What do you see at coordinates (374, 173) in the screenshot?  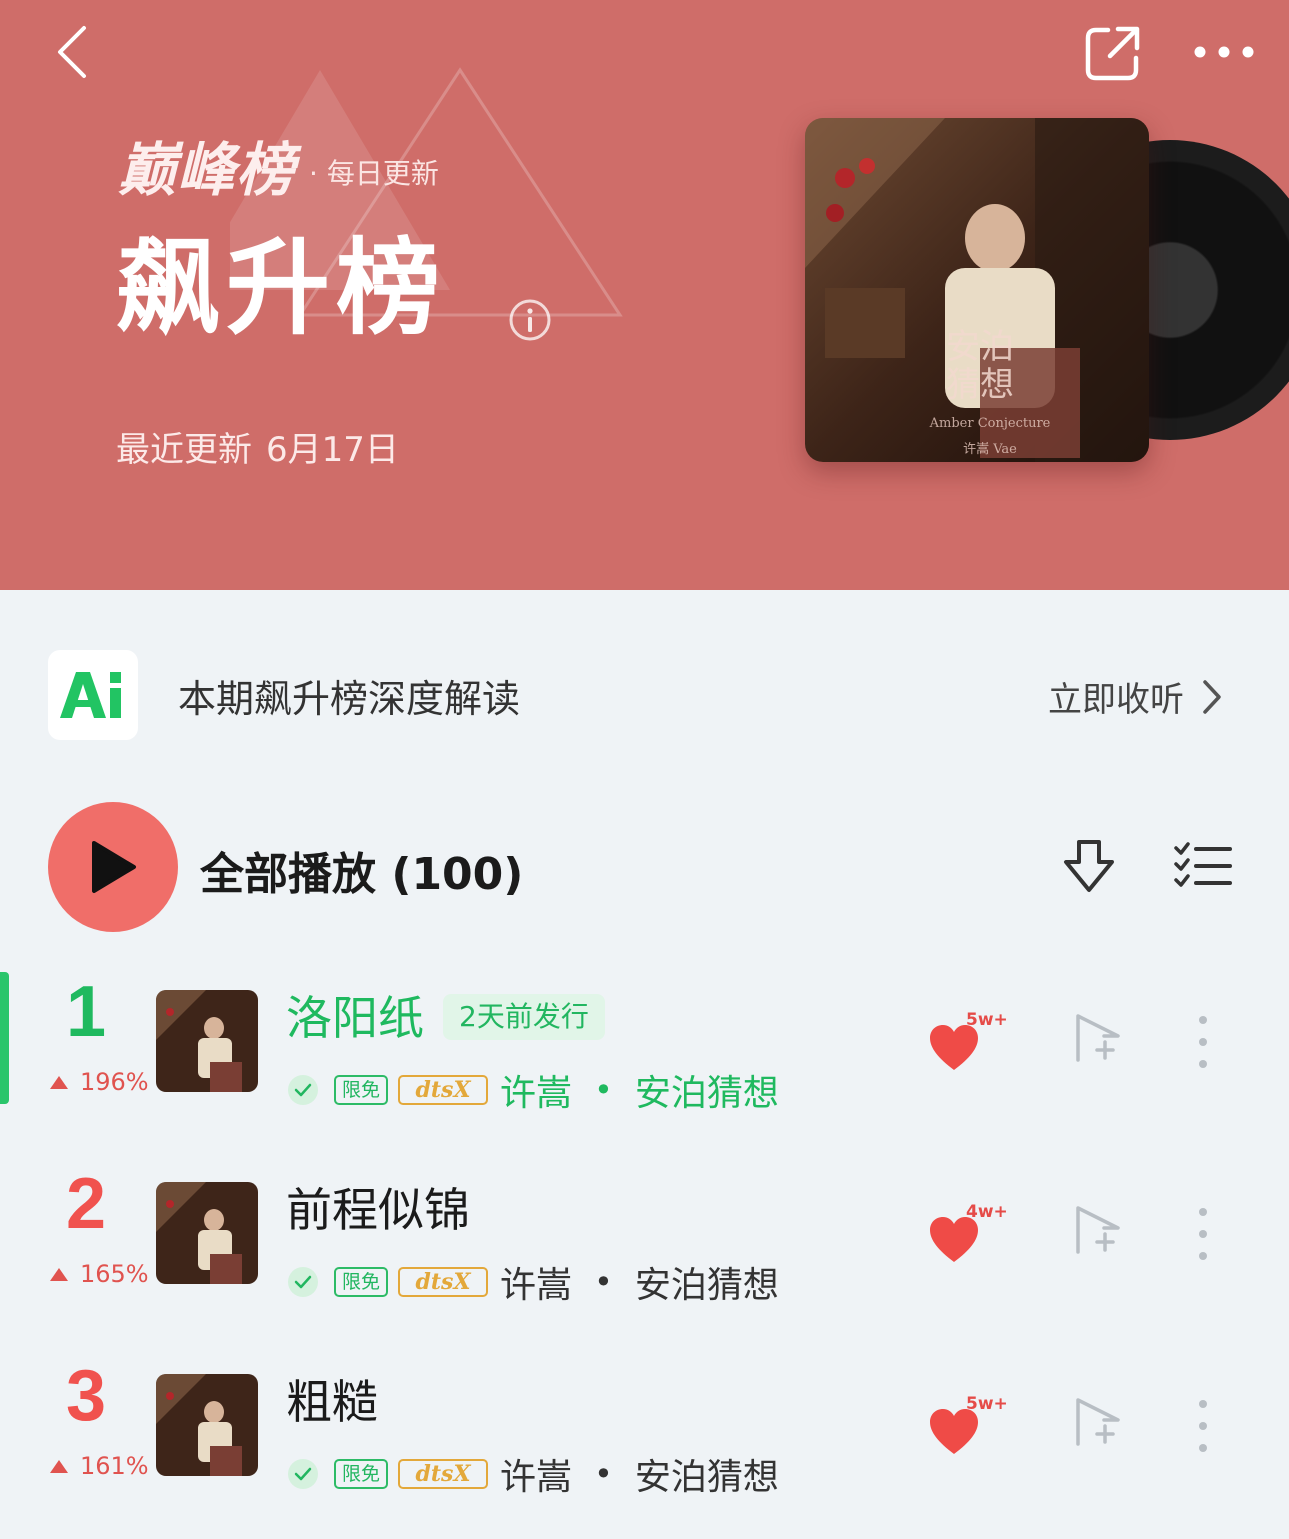 I see `brand-subtitle: · 每日更新` at bounding box center [374, 173].